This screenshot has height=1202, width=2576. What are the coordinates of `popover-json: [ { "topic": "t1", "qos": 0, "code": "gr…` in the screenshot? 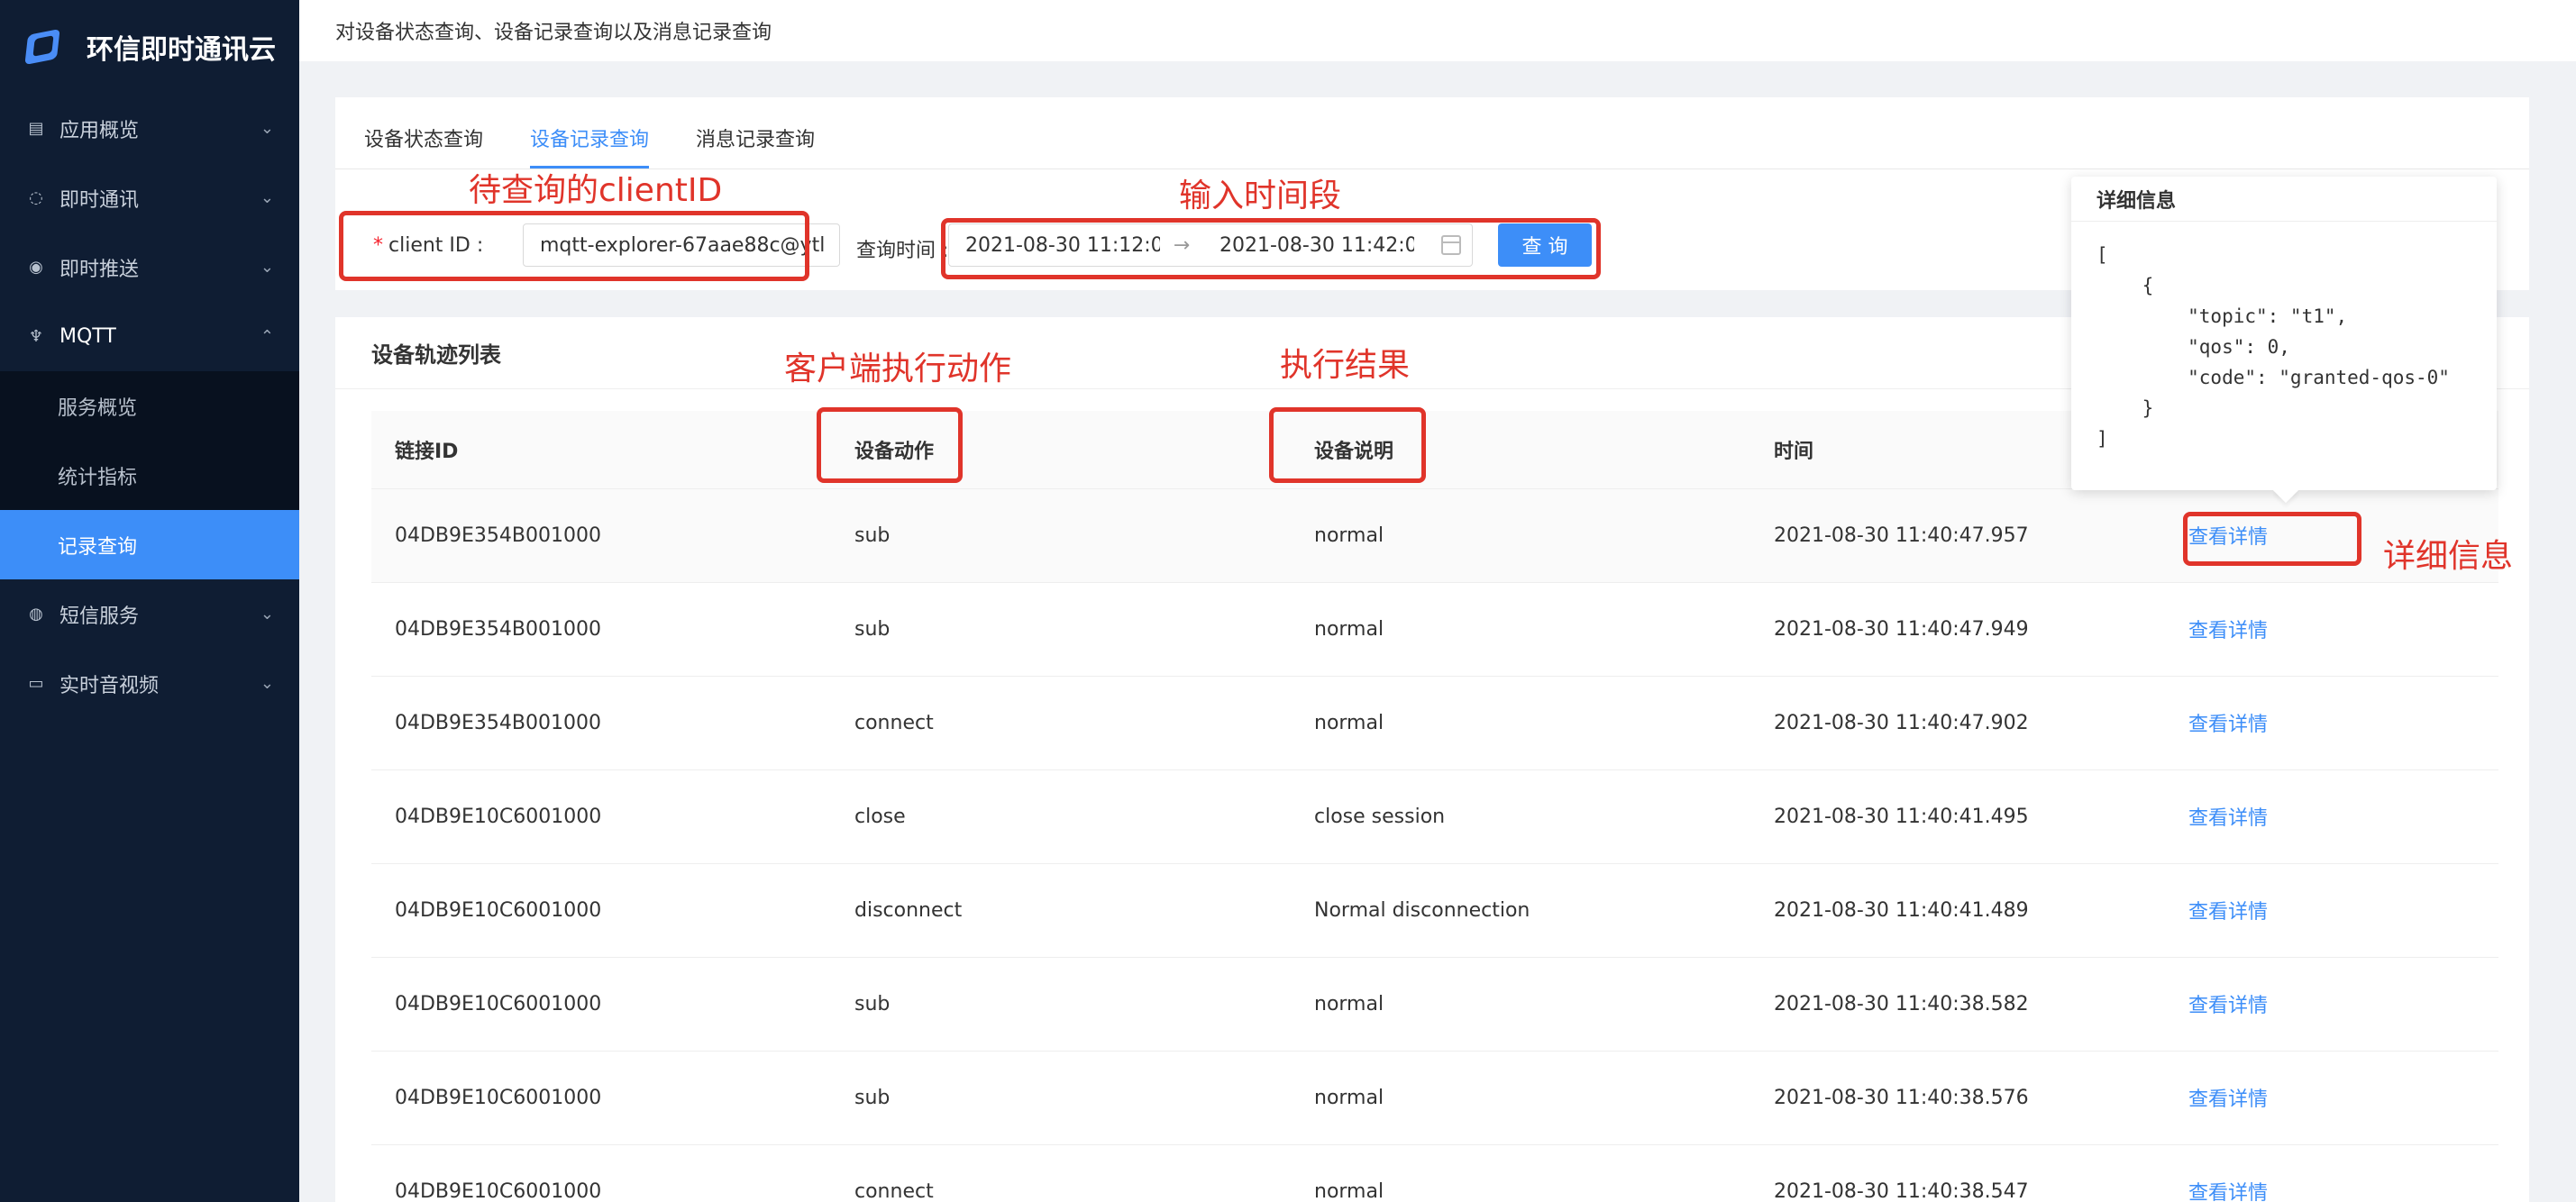 It's located at (2273, 347).